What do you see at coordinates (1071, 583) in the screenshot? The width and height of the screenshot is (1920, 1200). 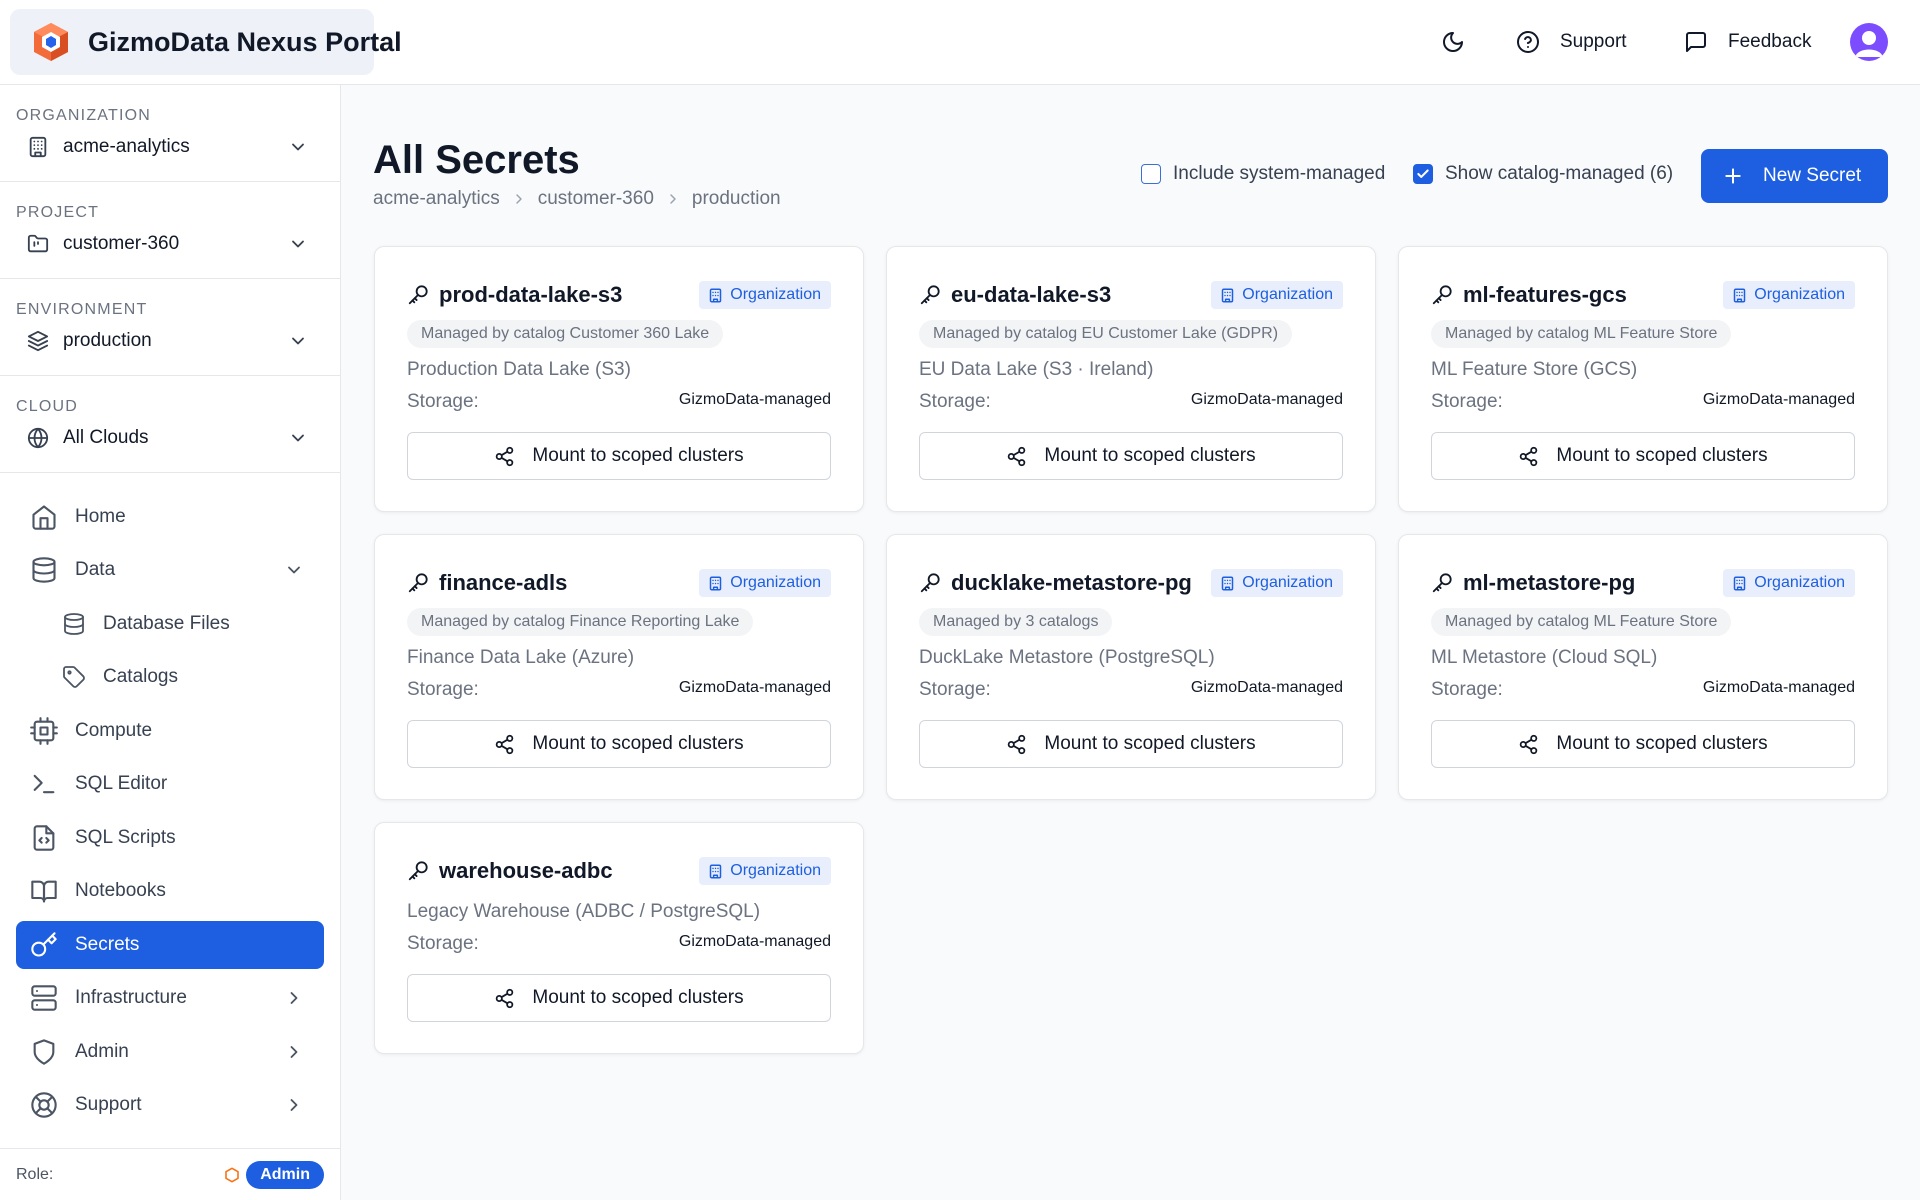 I see `secret-name: ducklake-metastore-pg` at bounding box center [1071, 583].